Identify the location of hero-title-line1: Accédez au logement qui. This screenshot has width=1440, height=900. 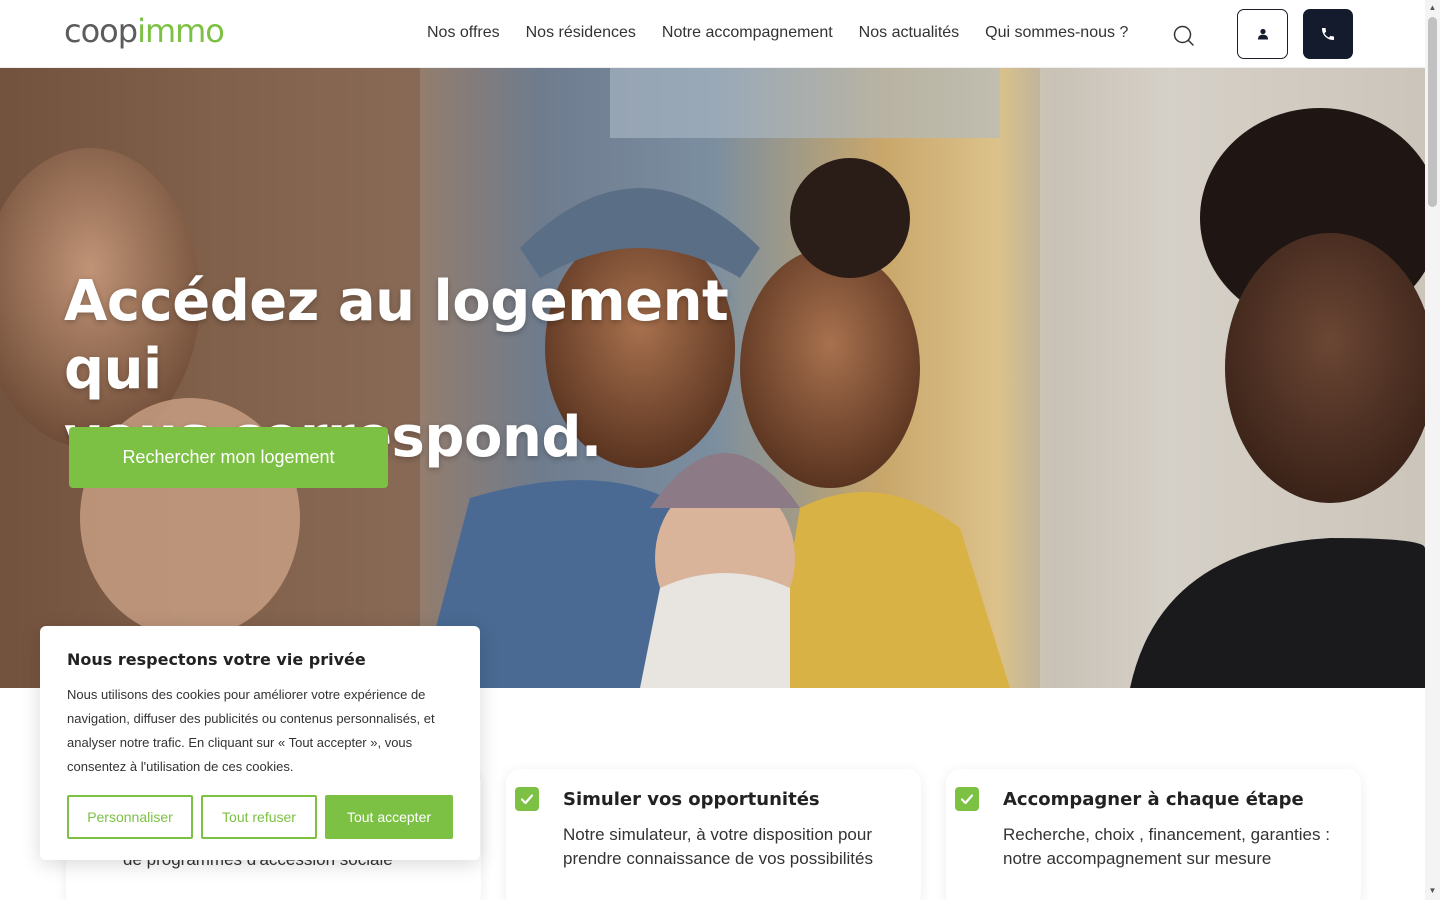
(396, 335).